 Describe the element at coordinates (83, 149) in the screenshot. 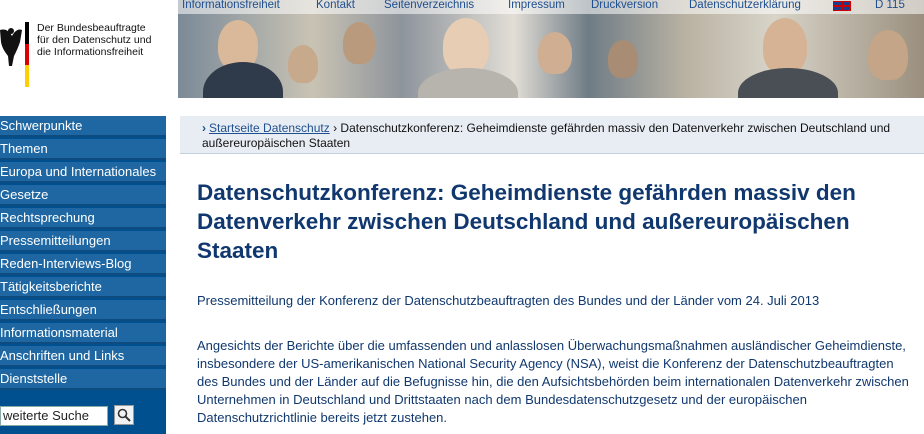

I see `sidebar-item-themen: Themen` at that location.